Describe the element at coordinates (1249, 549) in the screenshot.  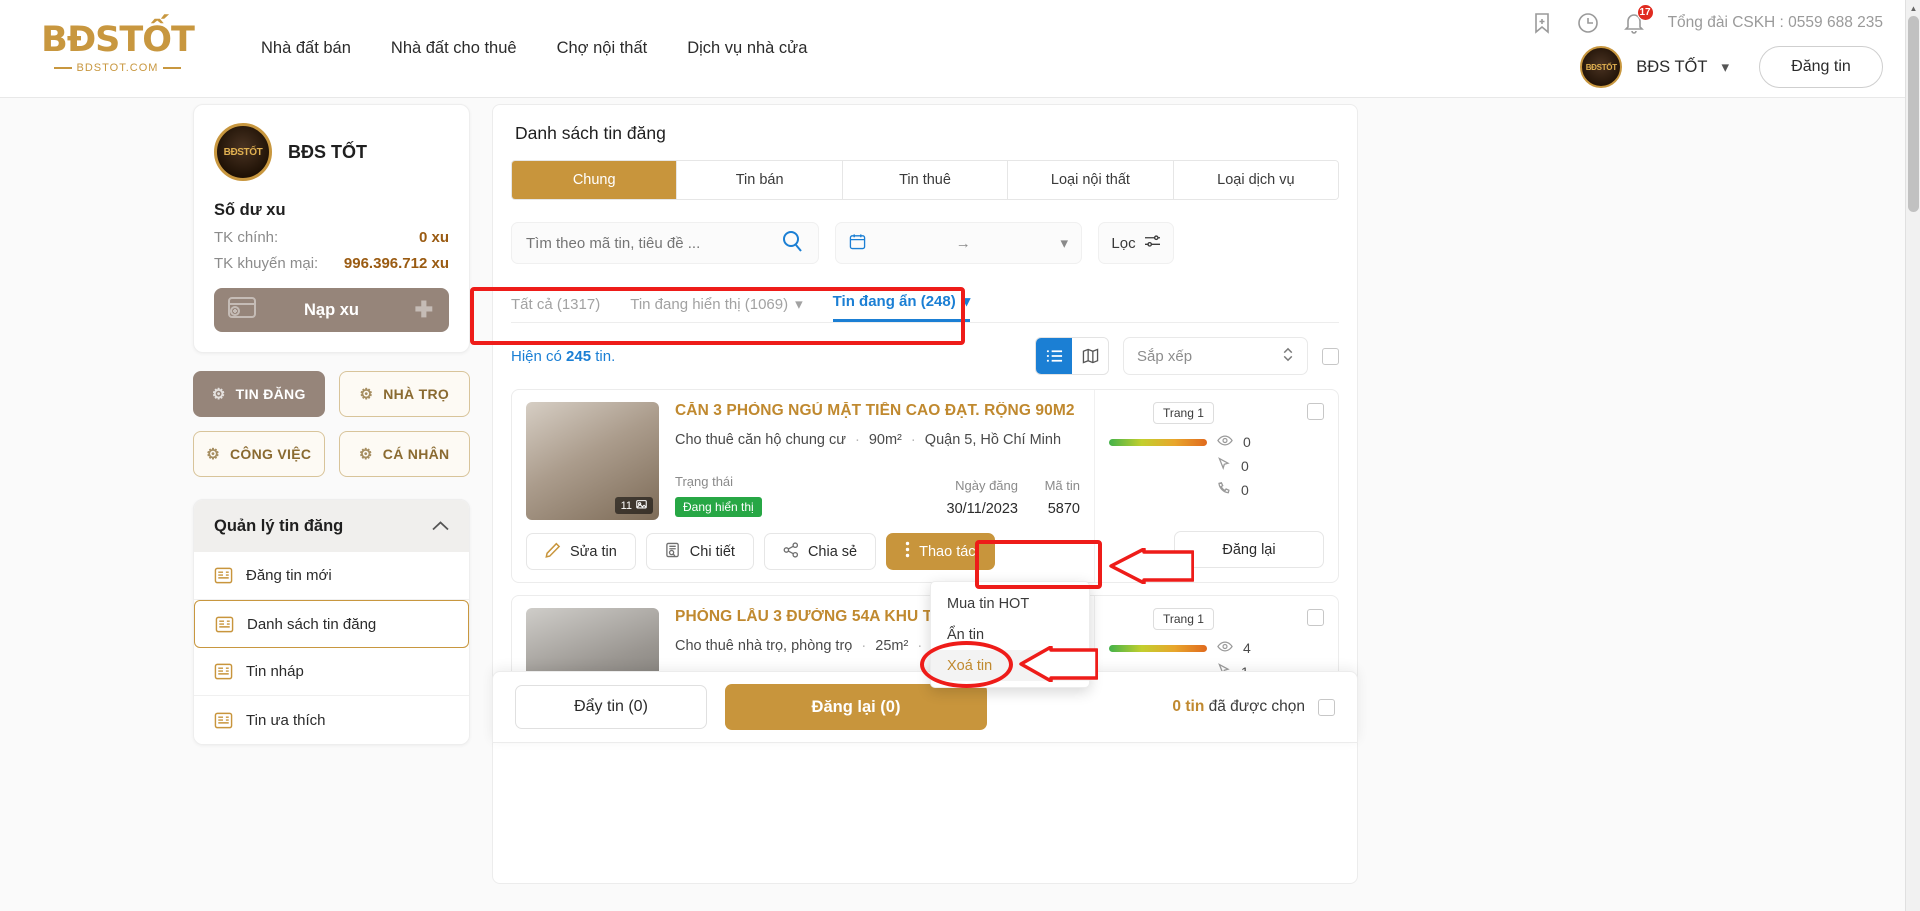
I see `repost-listing-button: Đăng lại` at that location.